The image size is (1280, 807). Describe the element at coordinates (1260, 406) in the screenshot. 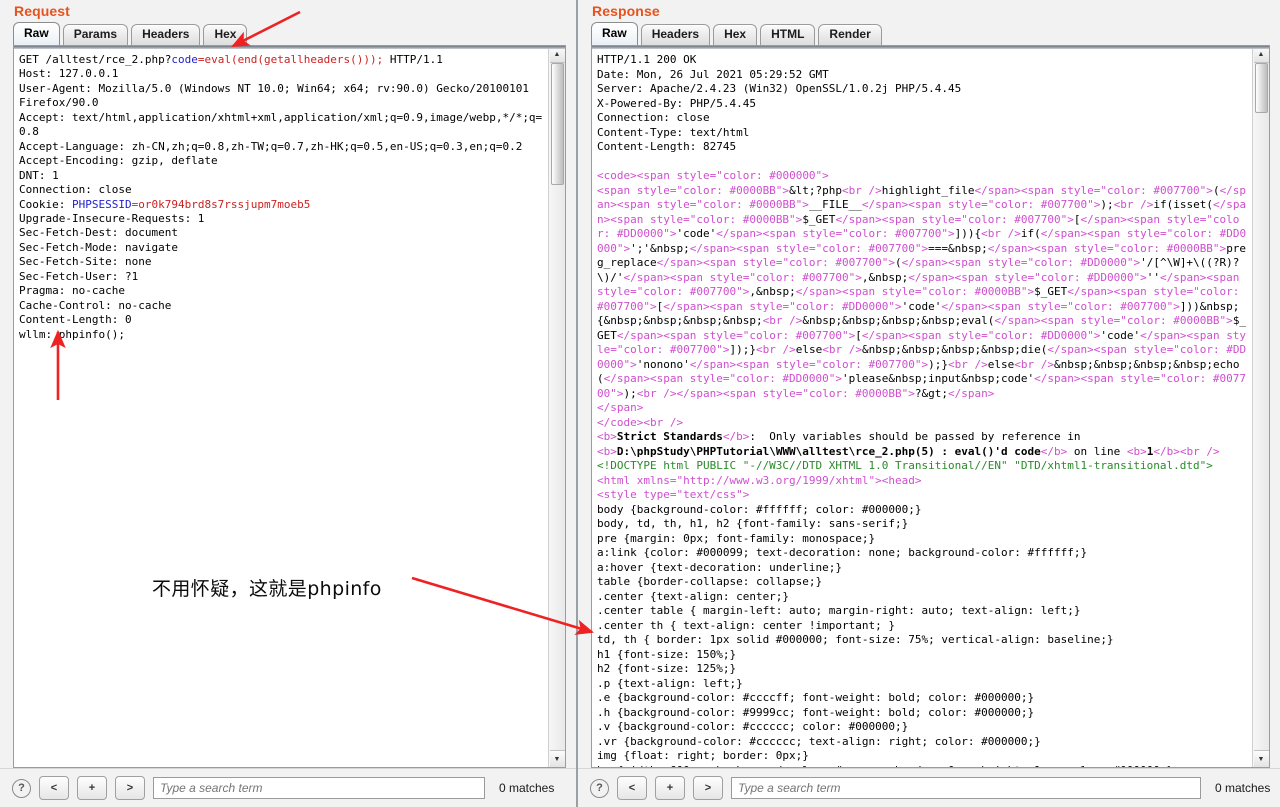

I see `response-vertical-scrollbar: ▲ ▼` at that location.